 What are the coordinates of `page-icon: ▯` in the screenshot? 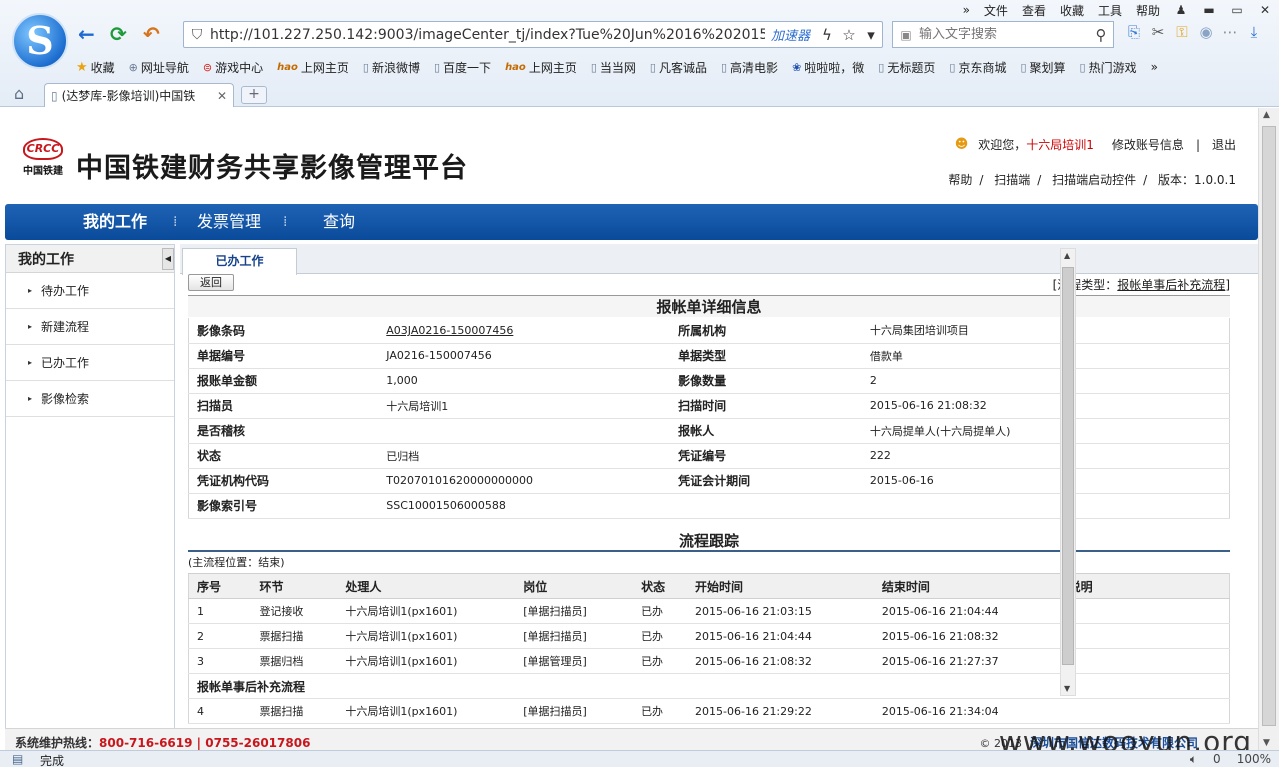 It's located at (593, 67).